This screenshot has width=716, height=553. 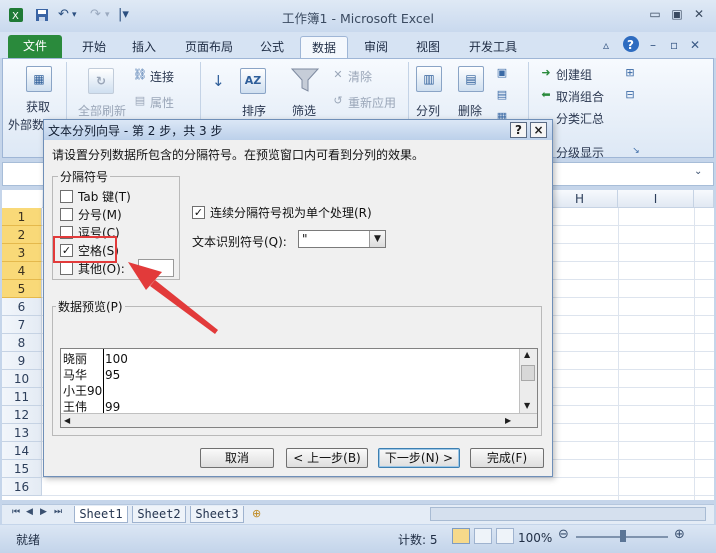 What do you see at coordinates (305, 81) in the screenshot?
I see `filter-icon` at bounding box center [305, 81].